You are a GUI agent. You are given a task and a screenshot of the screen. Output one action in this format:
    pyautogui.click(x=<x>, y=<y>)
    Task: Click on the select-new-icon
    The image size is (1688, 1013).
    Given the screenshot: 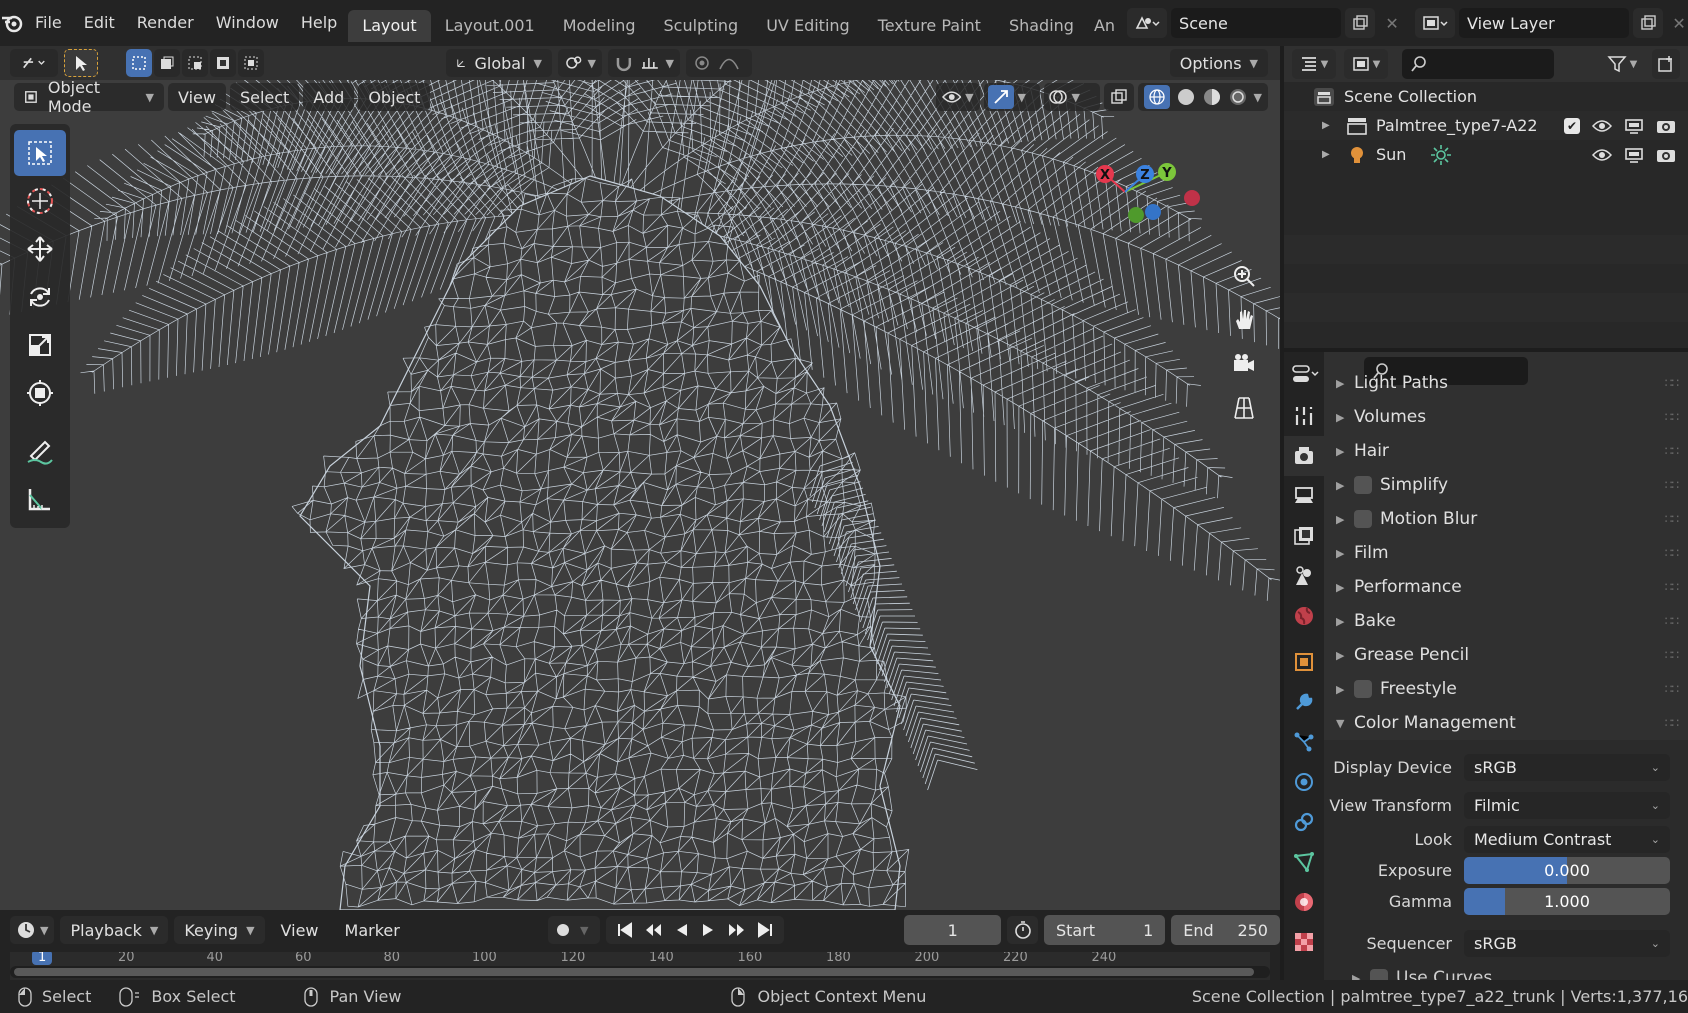 What is the action you would take?
    pyautogui.click(x=139, y=63)
    